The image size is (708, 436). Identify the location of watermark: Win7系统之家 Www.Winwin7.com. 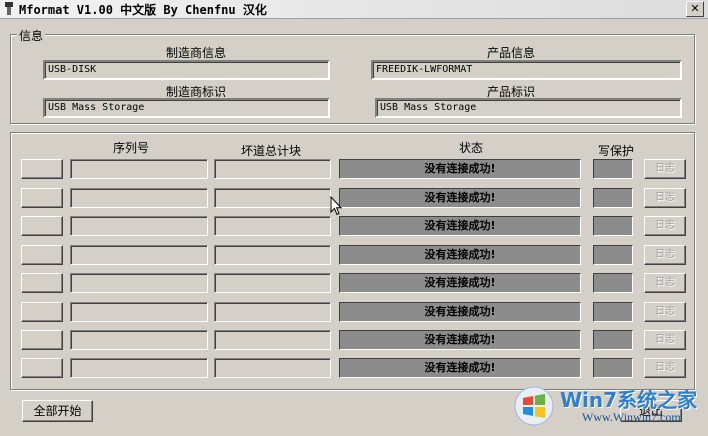
(608, 407).